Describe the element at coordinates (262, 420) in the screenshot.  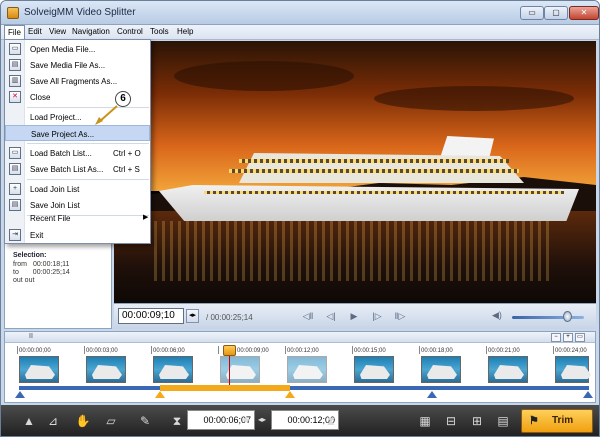
I see `end-time-spin: ◂▸` at that location.